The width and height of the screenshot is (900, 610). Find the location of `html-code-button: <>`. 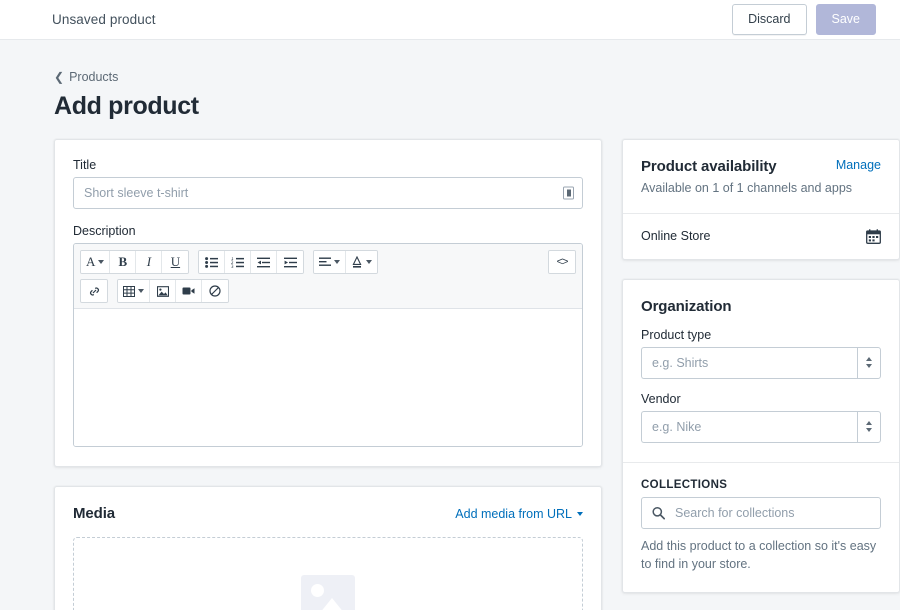

html-code-button: <> is located at coordinates (562, 262).